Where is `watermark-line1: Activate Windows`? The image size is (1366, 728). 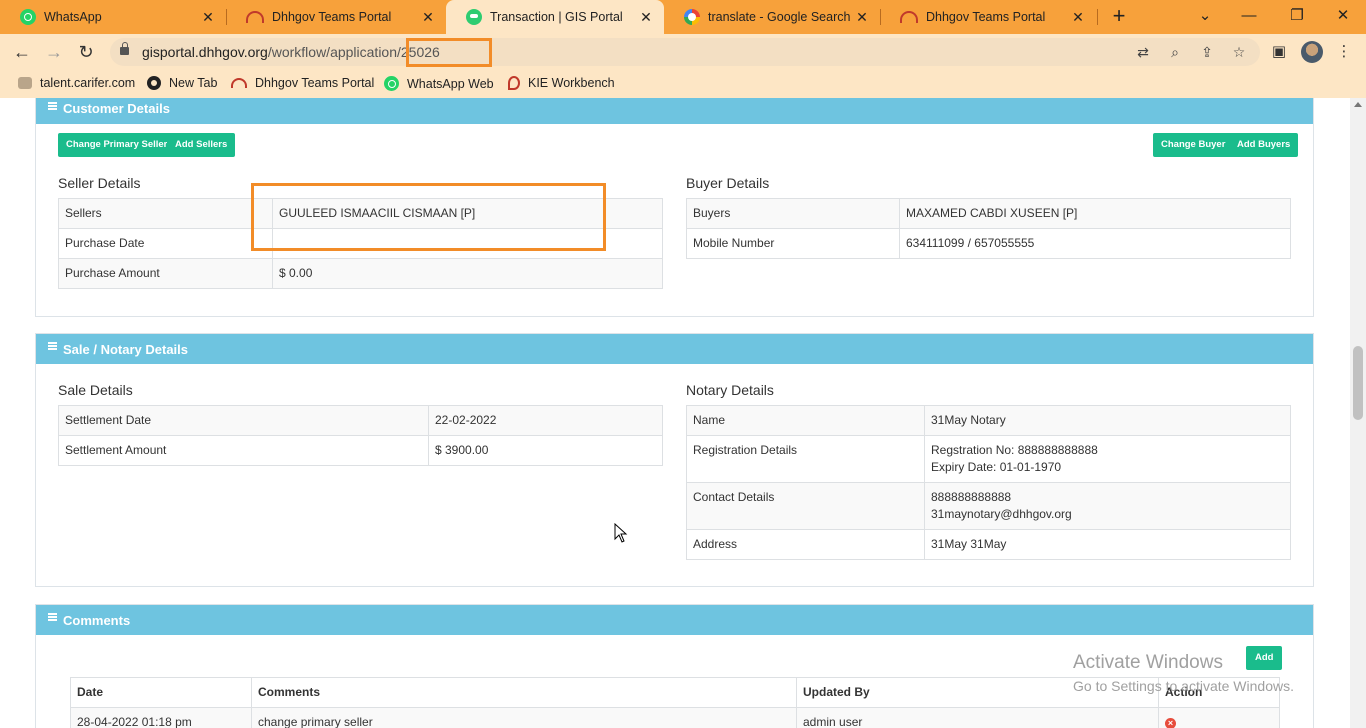
watermark-line1: Activate Windows is located at coordinates (1148, 662).